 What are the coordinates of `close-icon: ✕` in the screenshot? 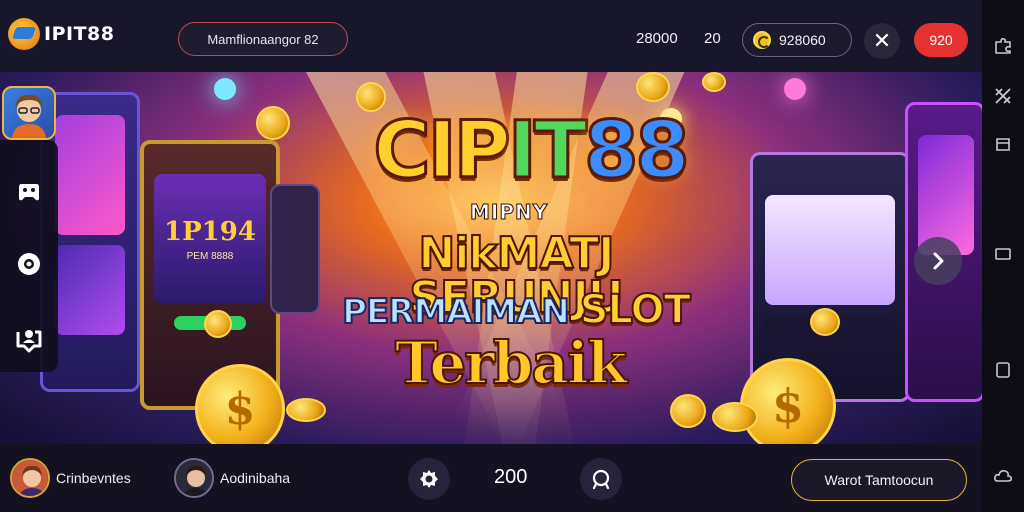 It's located at (882, 40).